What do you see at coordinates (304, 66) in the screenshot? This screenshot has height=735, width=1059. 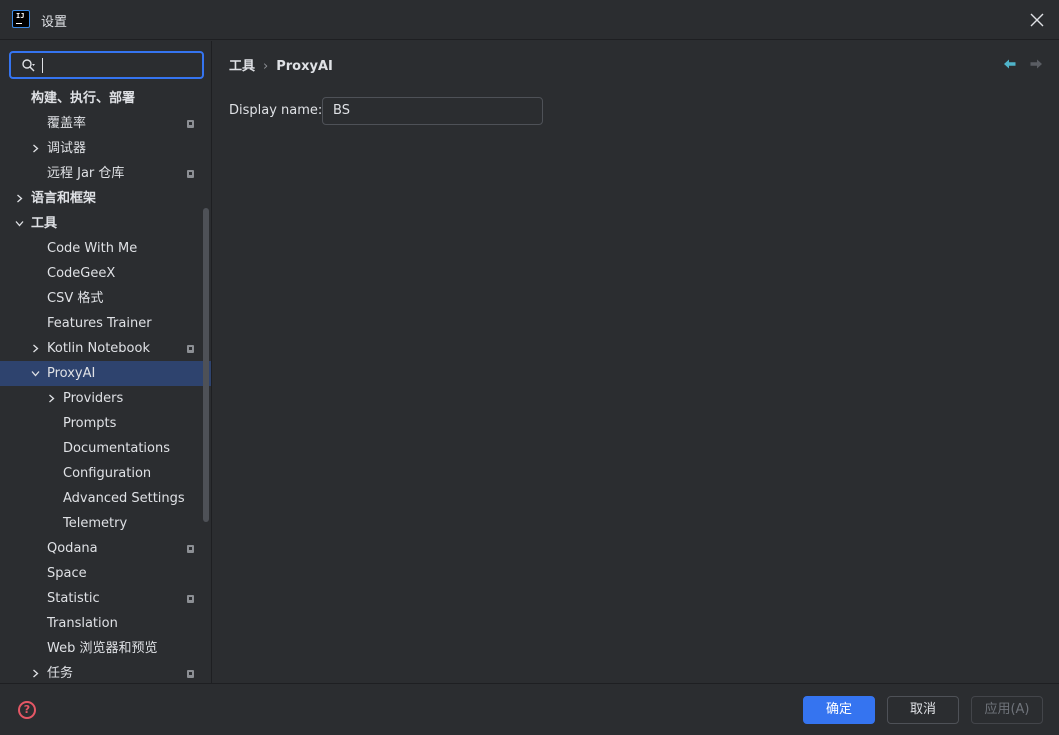 I see `breadcrumb-current: ProxyAI` at bounding box center [304, 66].